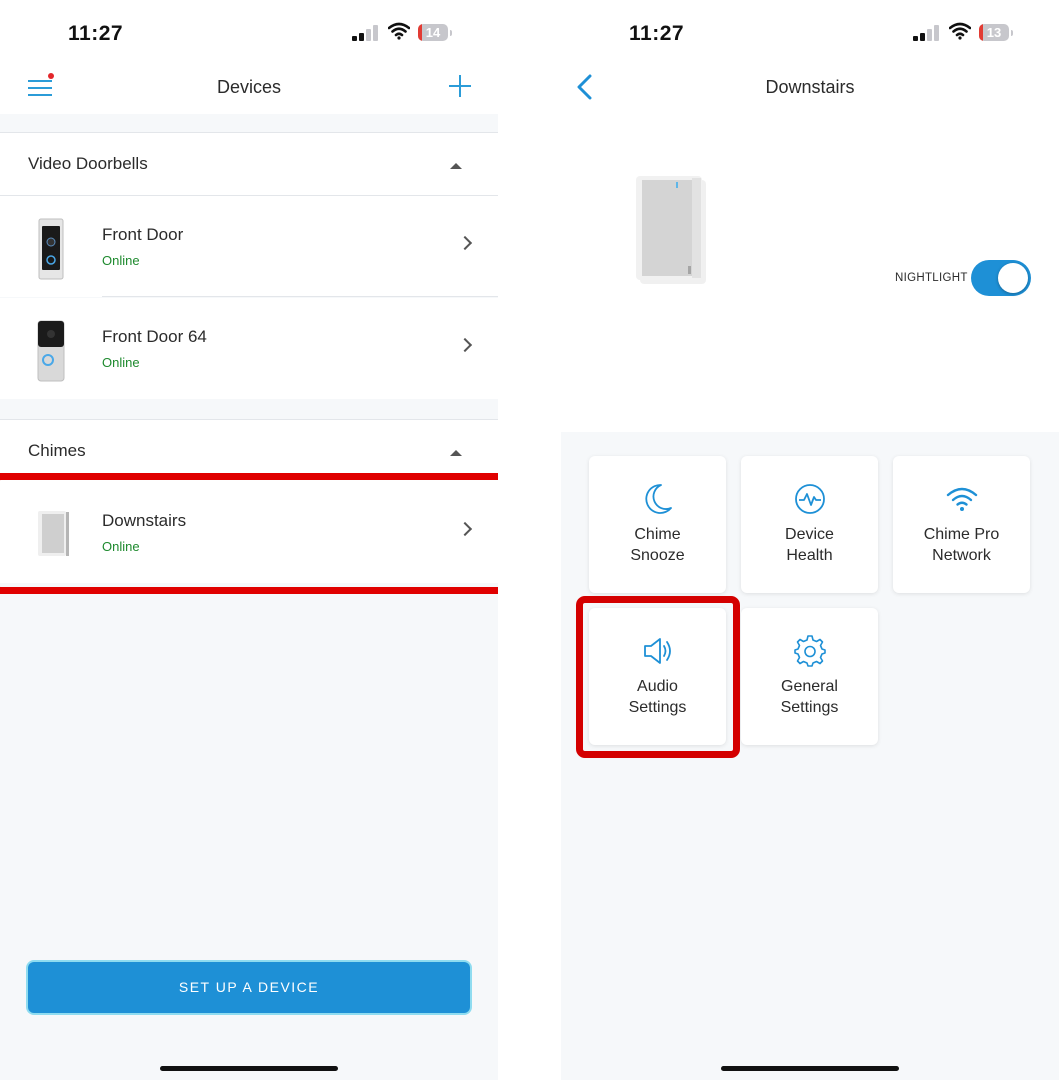  What do you see at coordinates (144, 520) in the screenshot?
I see `device-name: Downstairs` at bounding box center [144, 520].